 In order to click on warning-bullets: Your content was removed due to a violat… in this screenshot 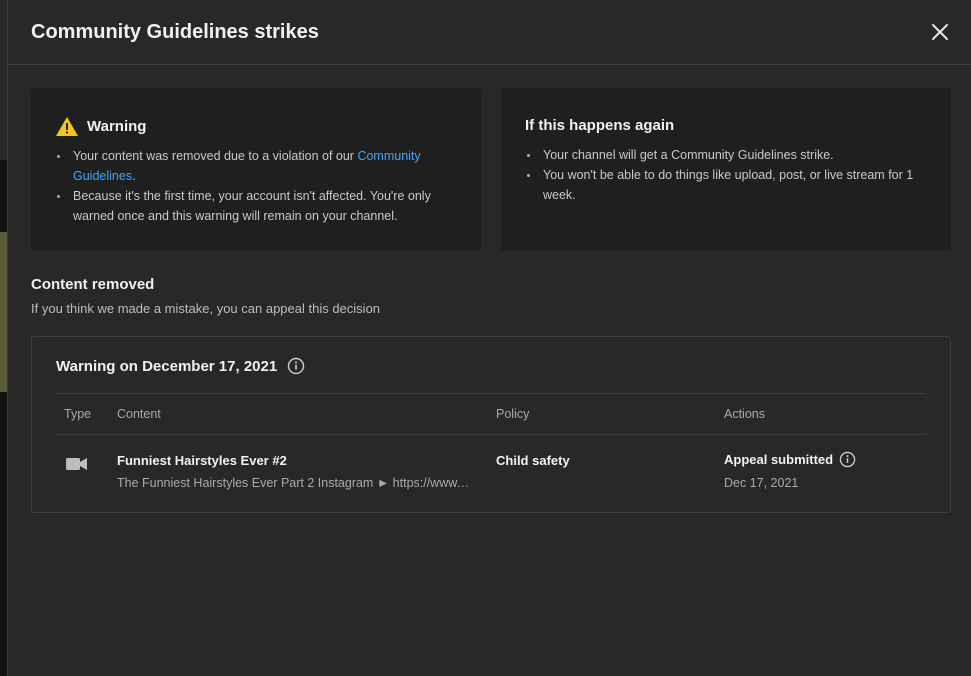, I will do `click(256, 186)`.